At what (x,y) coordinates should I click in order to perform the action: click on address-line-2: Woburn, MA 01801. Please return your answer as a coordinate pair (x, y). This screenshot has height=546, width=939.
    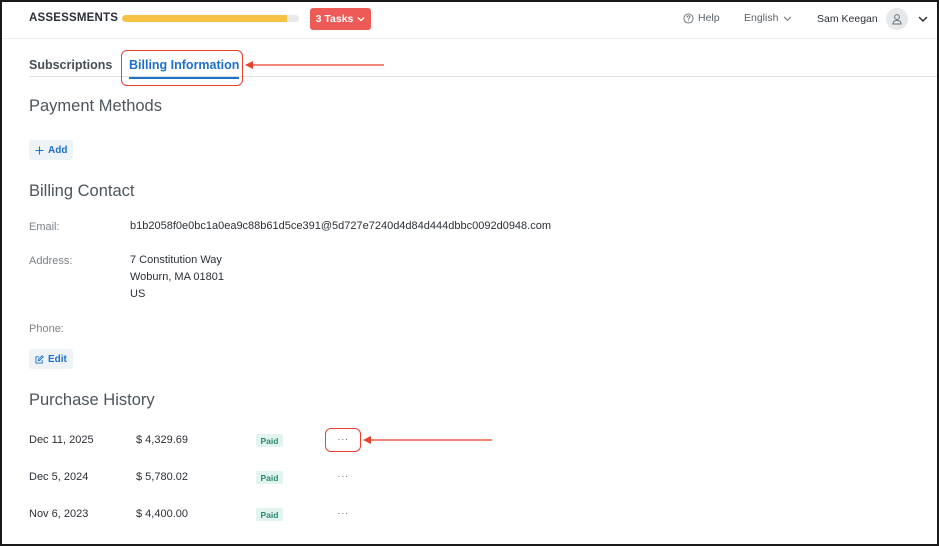
    Looking at the image, I should click on (177, 277).